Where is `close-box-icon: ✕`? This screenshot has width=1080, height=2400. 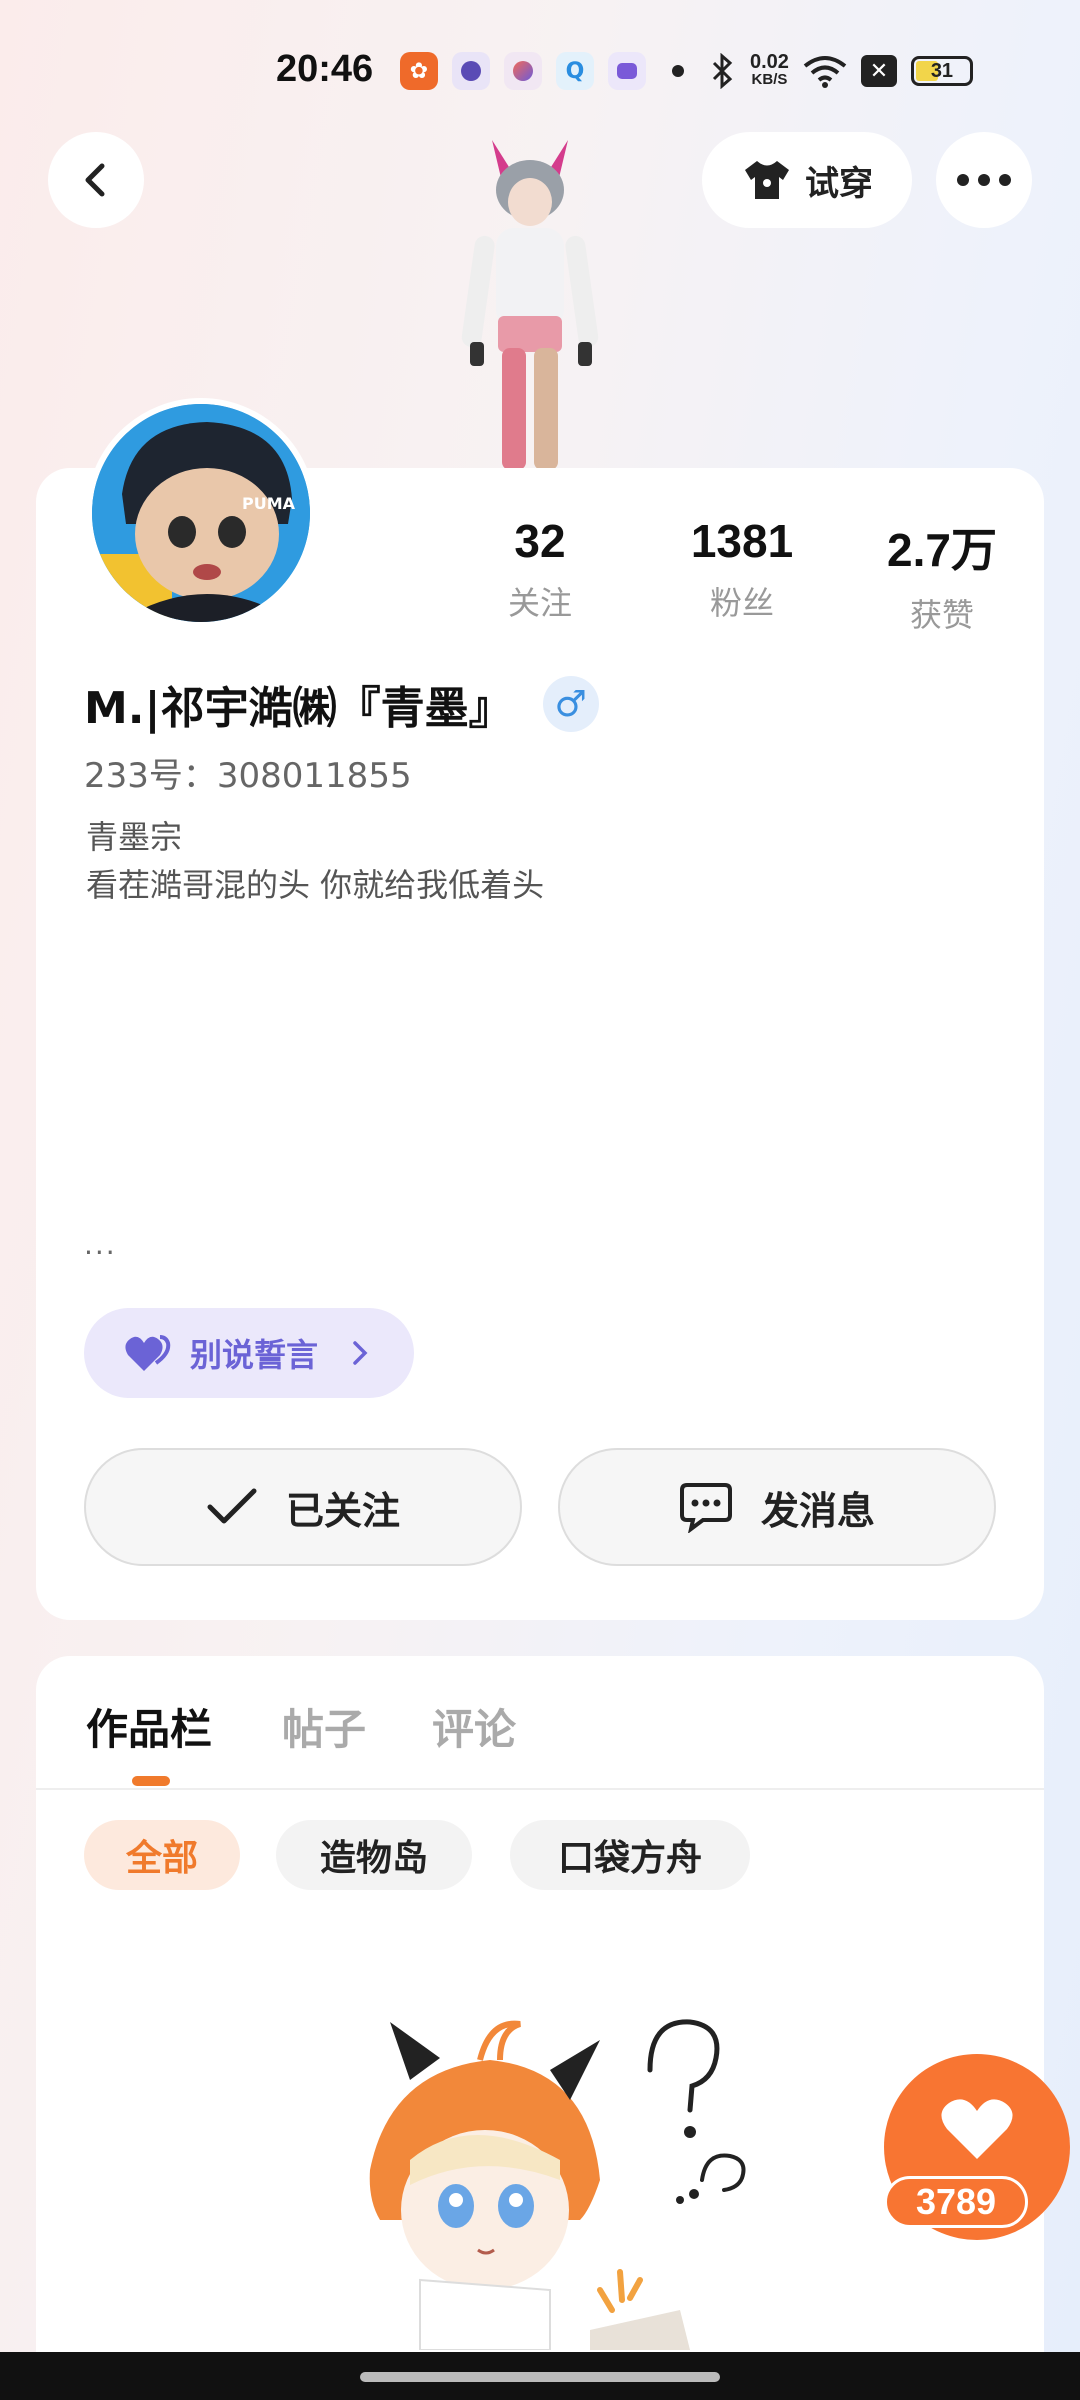 close-box-icon: ✕ is located at coordinates (878, 71).